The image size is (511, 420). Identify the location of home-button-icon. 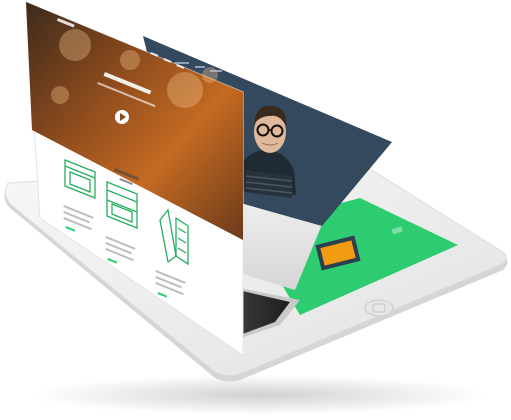
(379, 308).